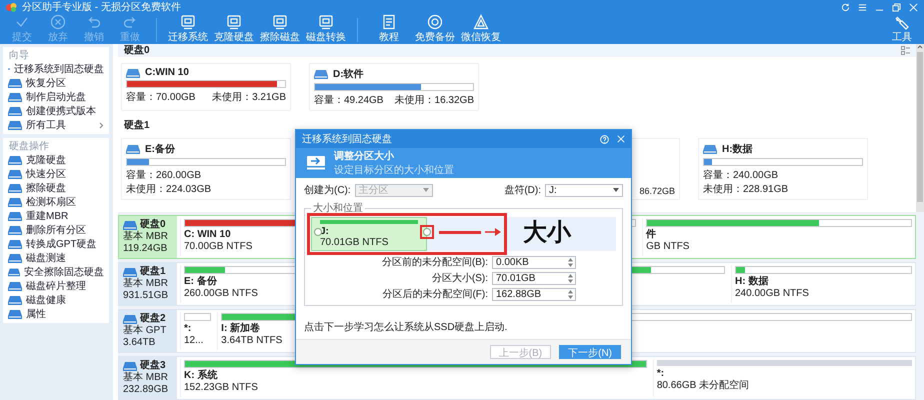  I want to click on disk-name: 硬盘0, so click(153, 224).